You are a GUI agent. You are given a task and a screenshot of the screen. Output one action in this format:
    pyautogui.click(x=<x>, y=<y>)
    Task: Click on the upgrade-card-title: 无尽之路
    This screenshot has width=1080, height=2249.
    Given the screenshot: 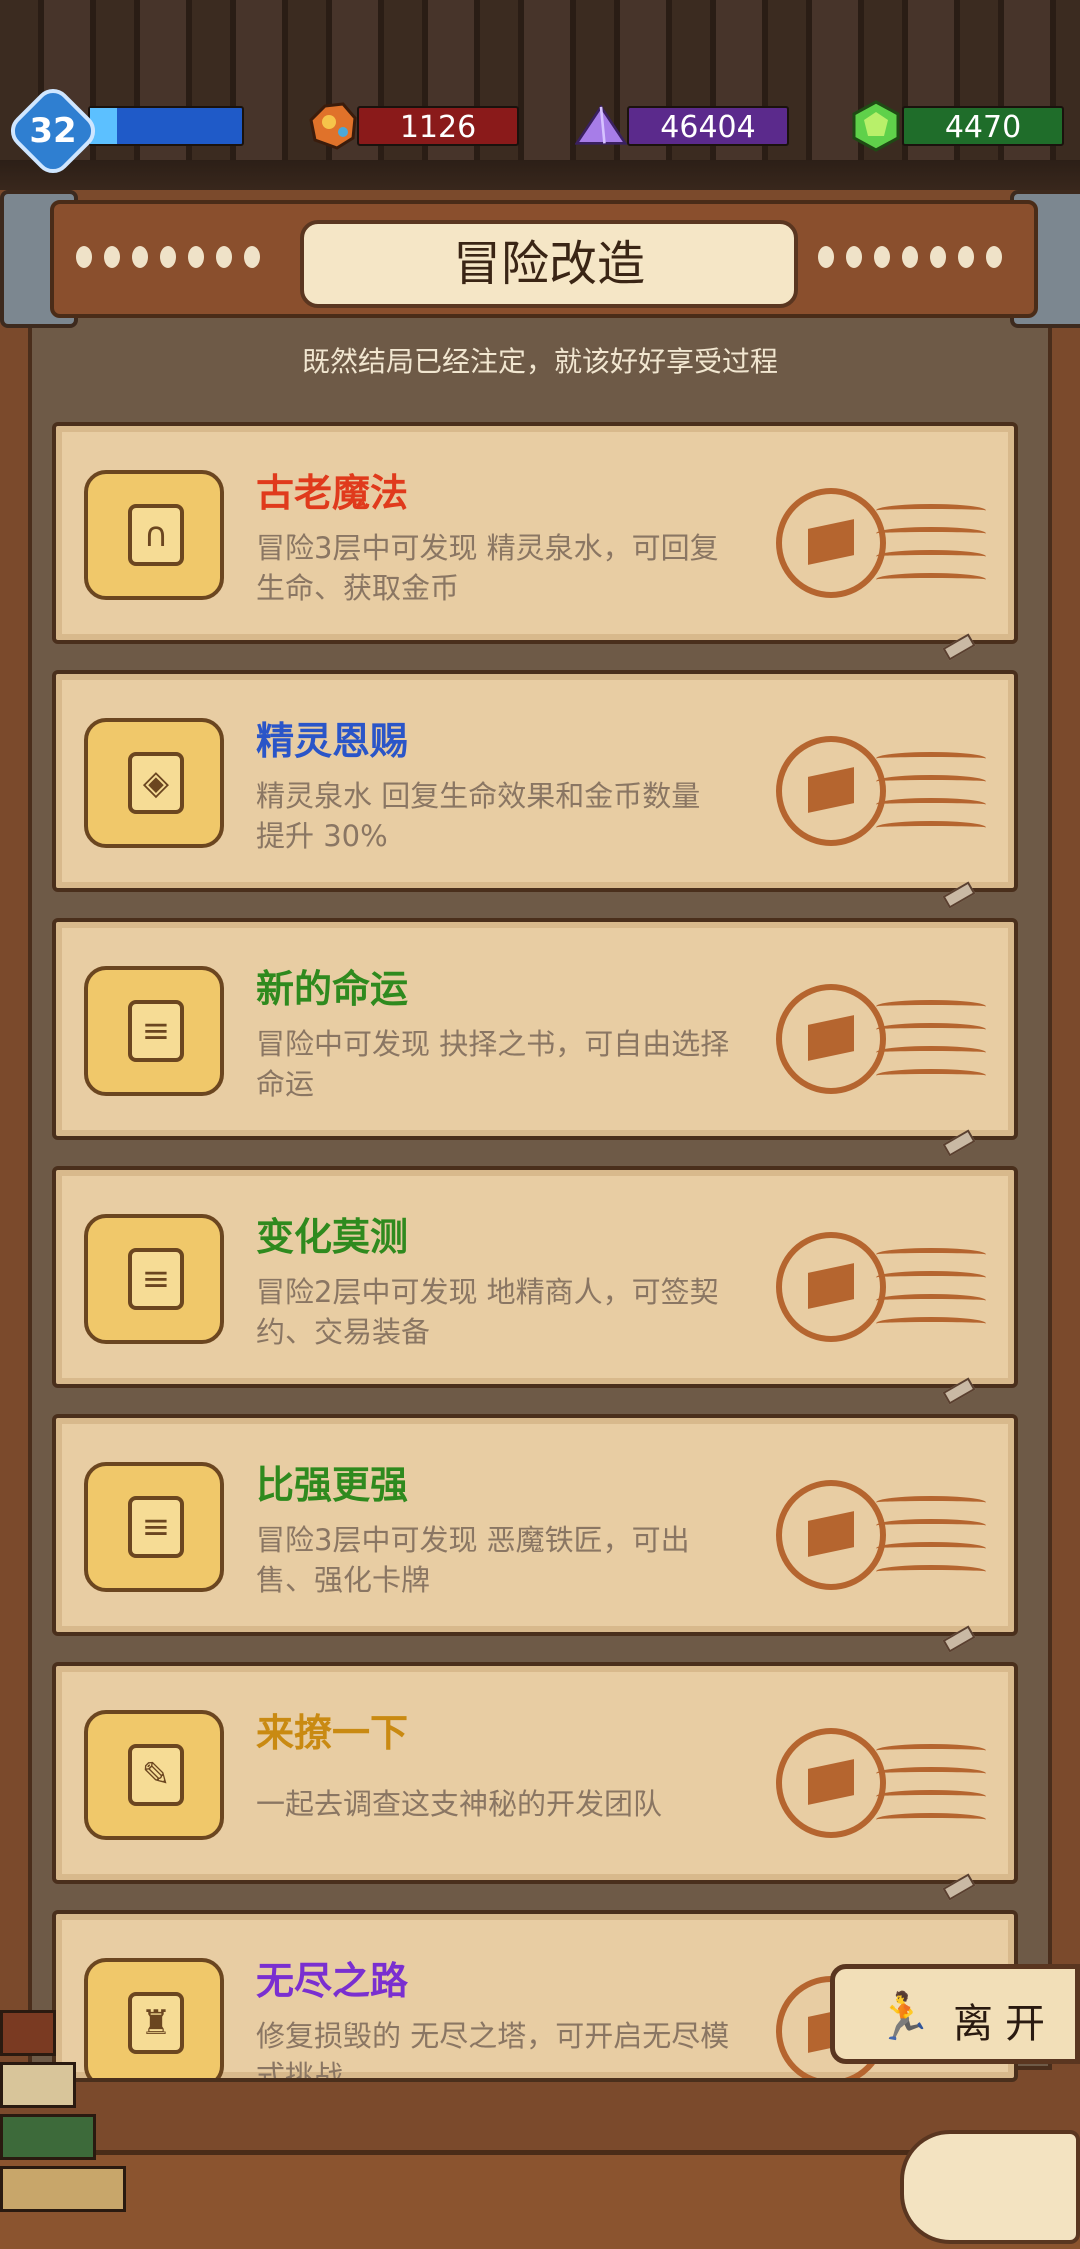 What is the action you would take?
    pyautogui.click(x=332, y=1981)
    